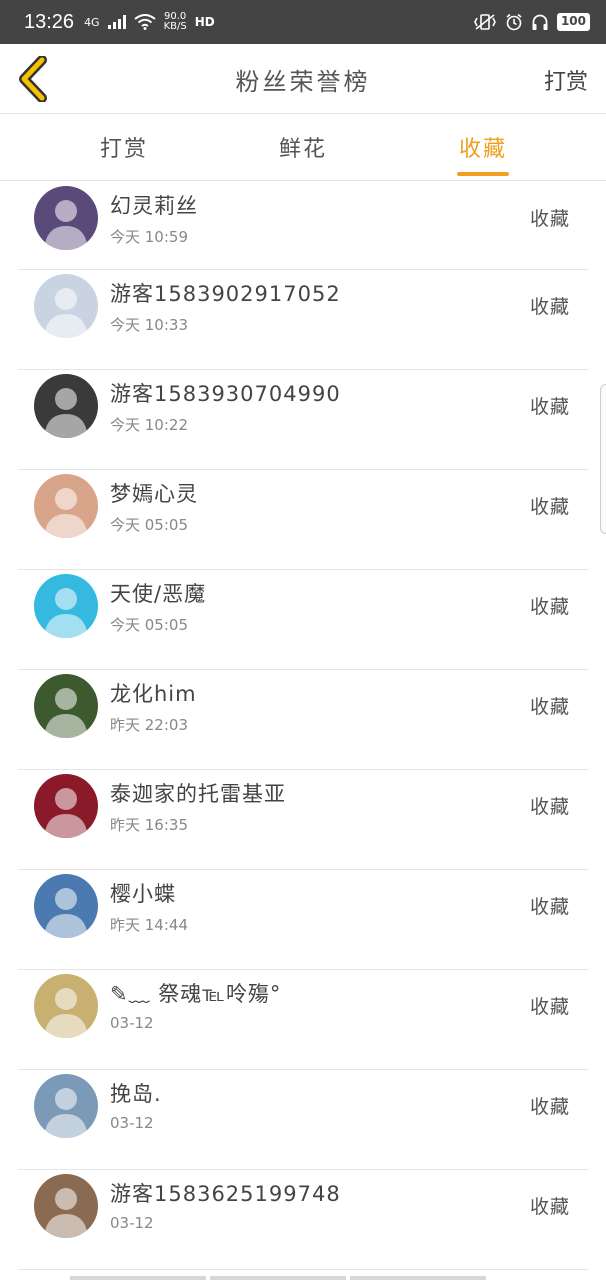 The width and height of the screenshot is (606, 1280). Describe the element at coordinates (303, 1120) in the screenshot. I see `list-item: 挽岛. 03-12 收藏` at that location.